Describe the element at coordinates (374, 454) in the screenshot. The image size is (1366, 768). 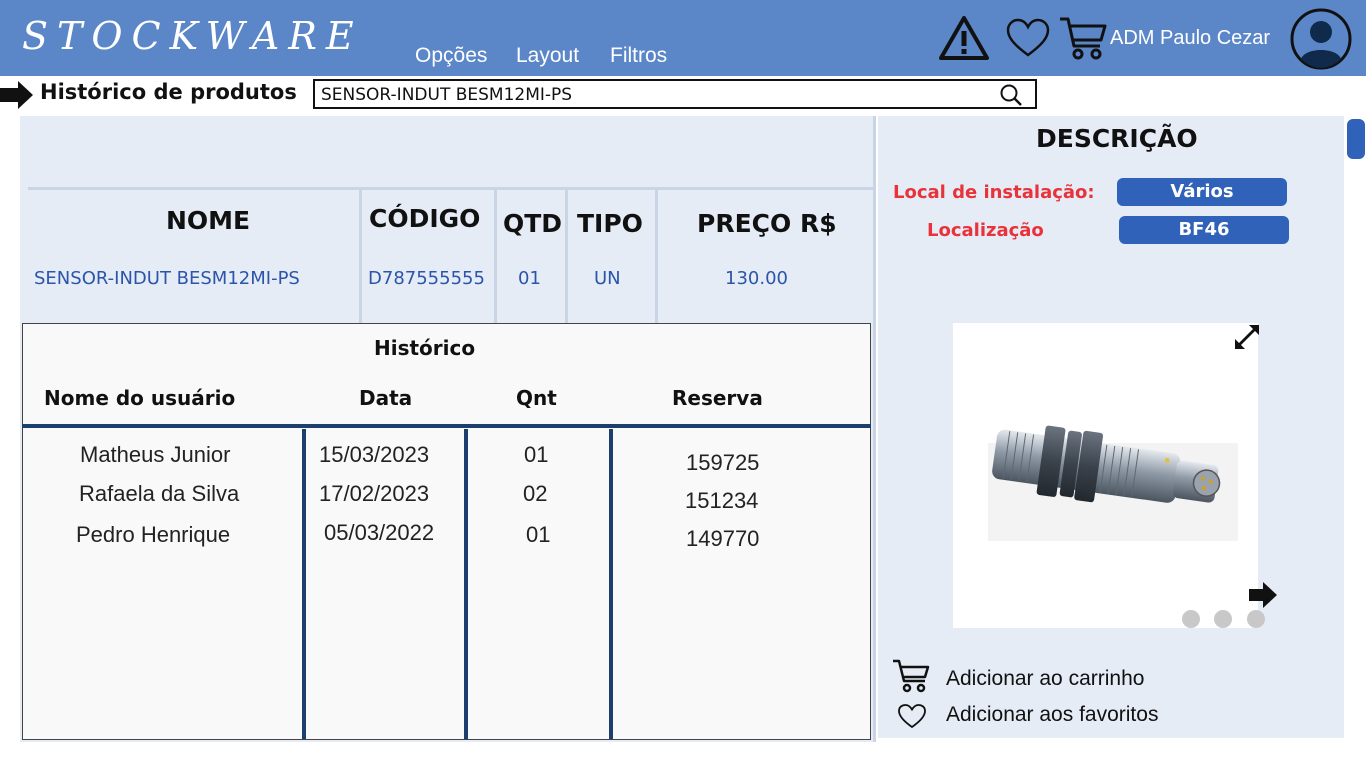
I see `history-data: 15/03/2023` at that location.